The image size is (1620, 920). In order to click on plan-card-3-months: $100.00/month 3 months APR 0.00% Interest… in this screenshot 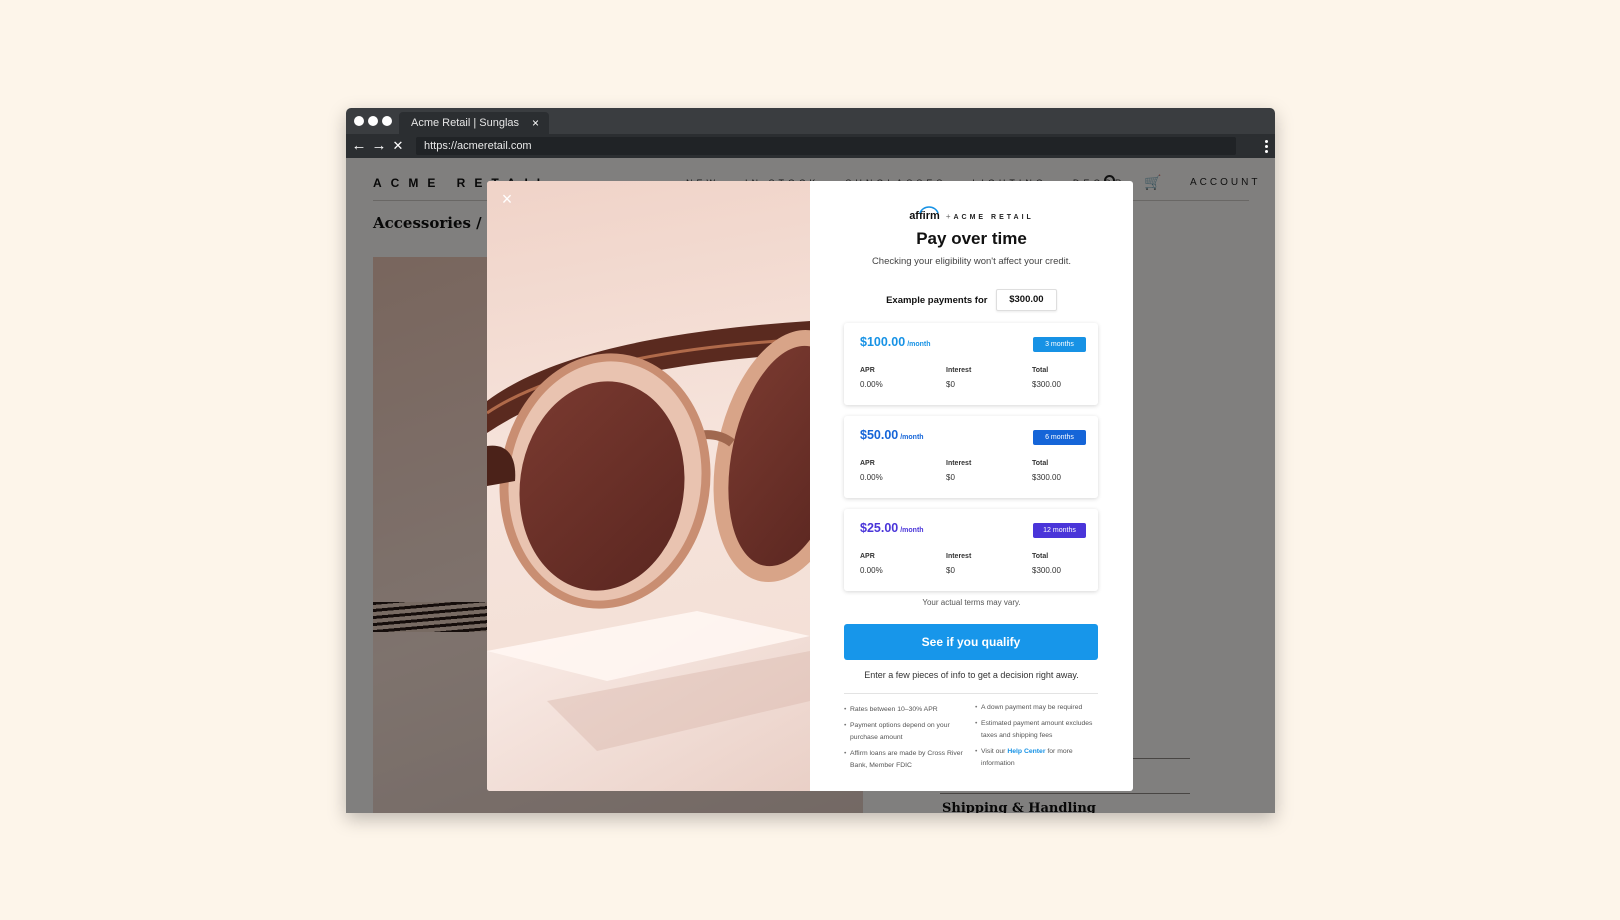, I will do `click(971, 364)`.